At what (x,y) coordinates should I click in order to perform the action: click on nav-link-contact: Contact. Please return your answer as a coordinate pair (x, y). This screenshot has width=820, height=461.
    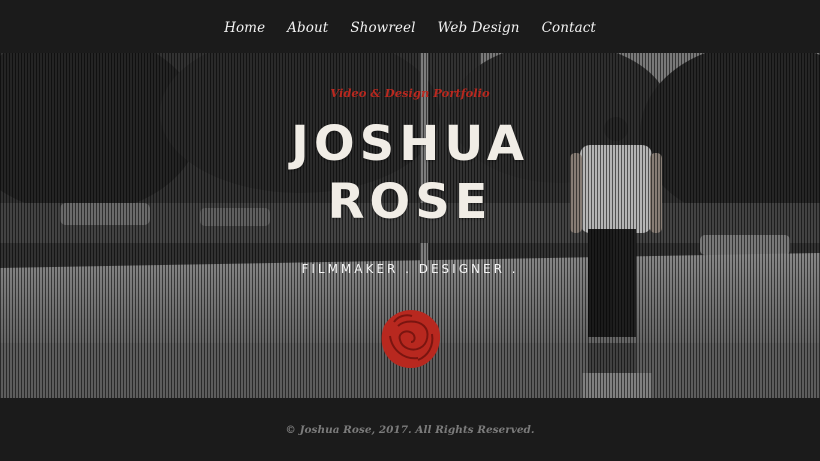
    Looking at the image, I should click on (569, 28).